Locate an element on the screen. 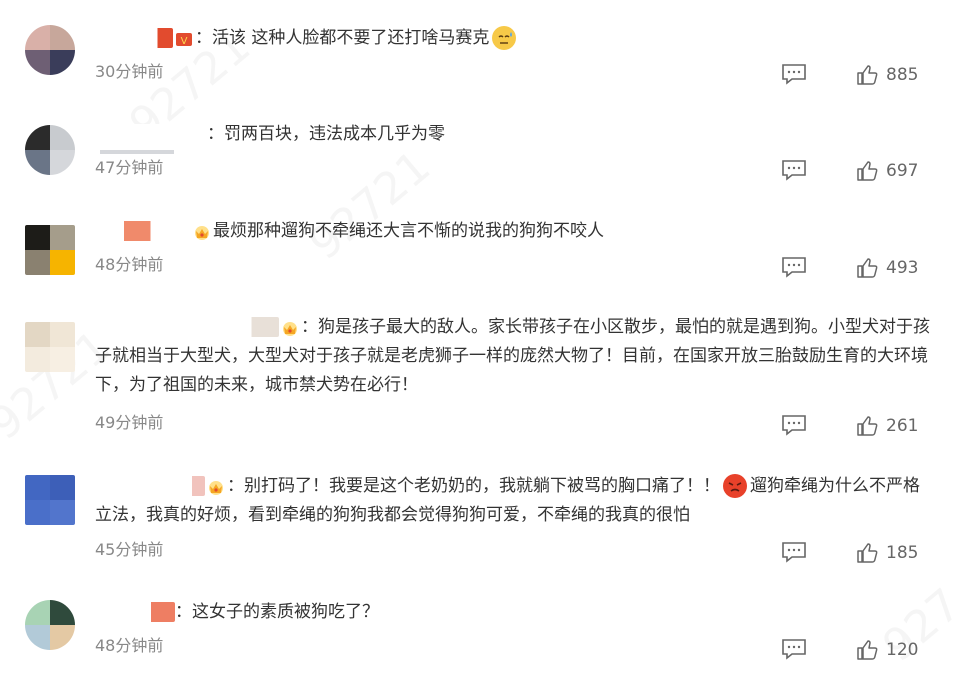 The height and width of the screenshot is (683, 963). crown-badge-icon: V is located at coordinates (184, 38).